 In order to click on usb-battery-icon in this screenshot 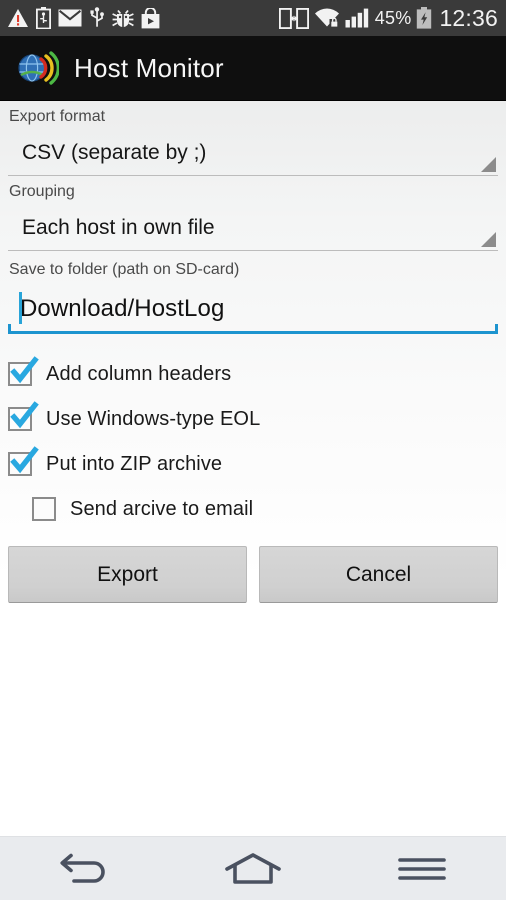, I will do `click(43, 18)`.